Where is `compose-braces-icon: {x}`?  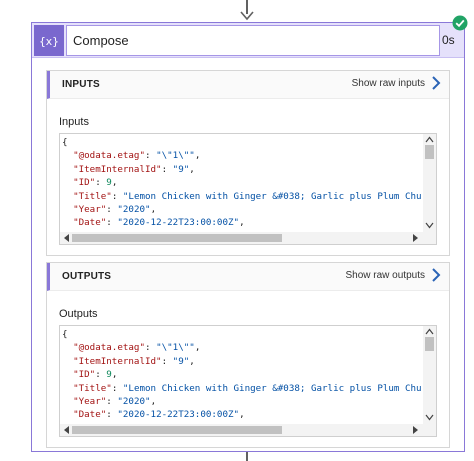 compose-braces-icon: {x} is located at coordinates (49, 40).